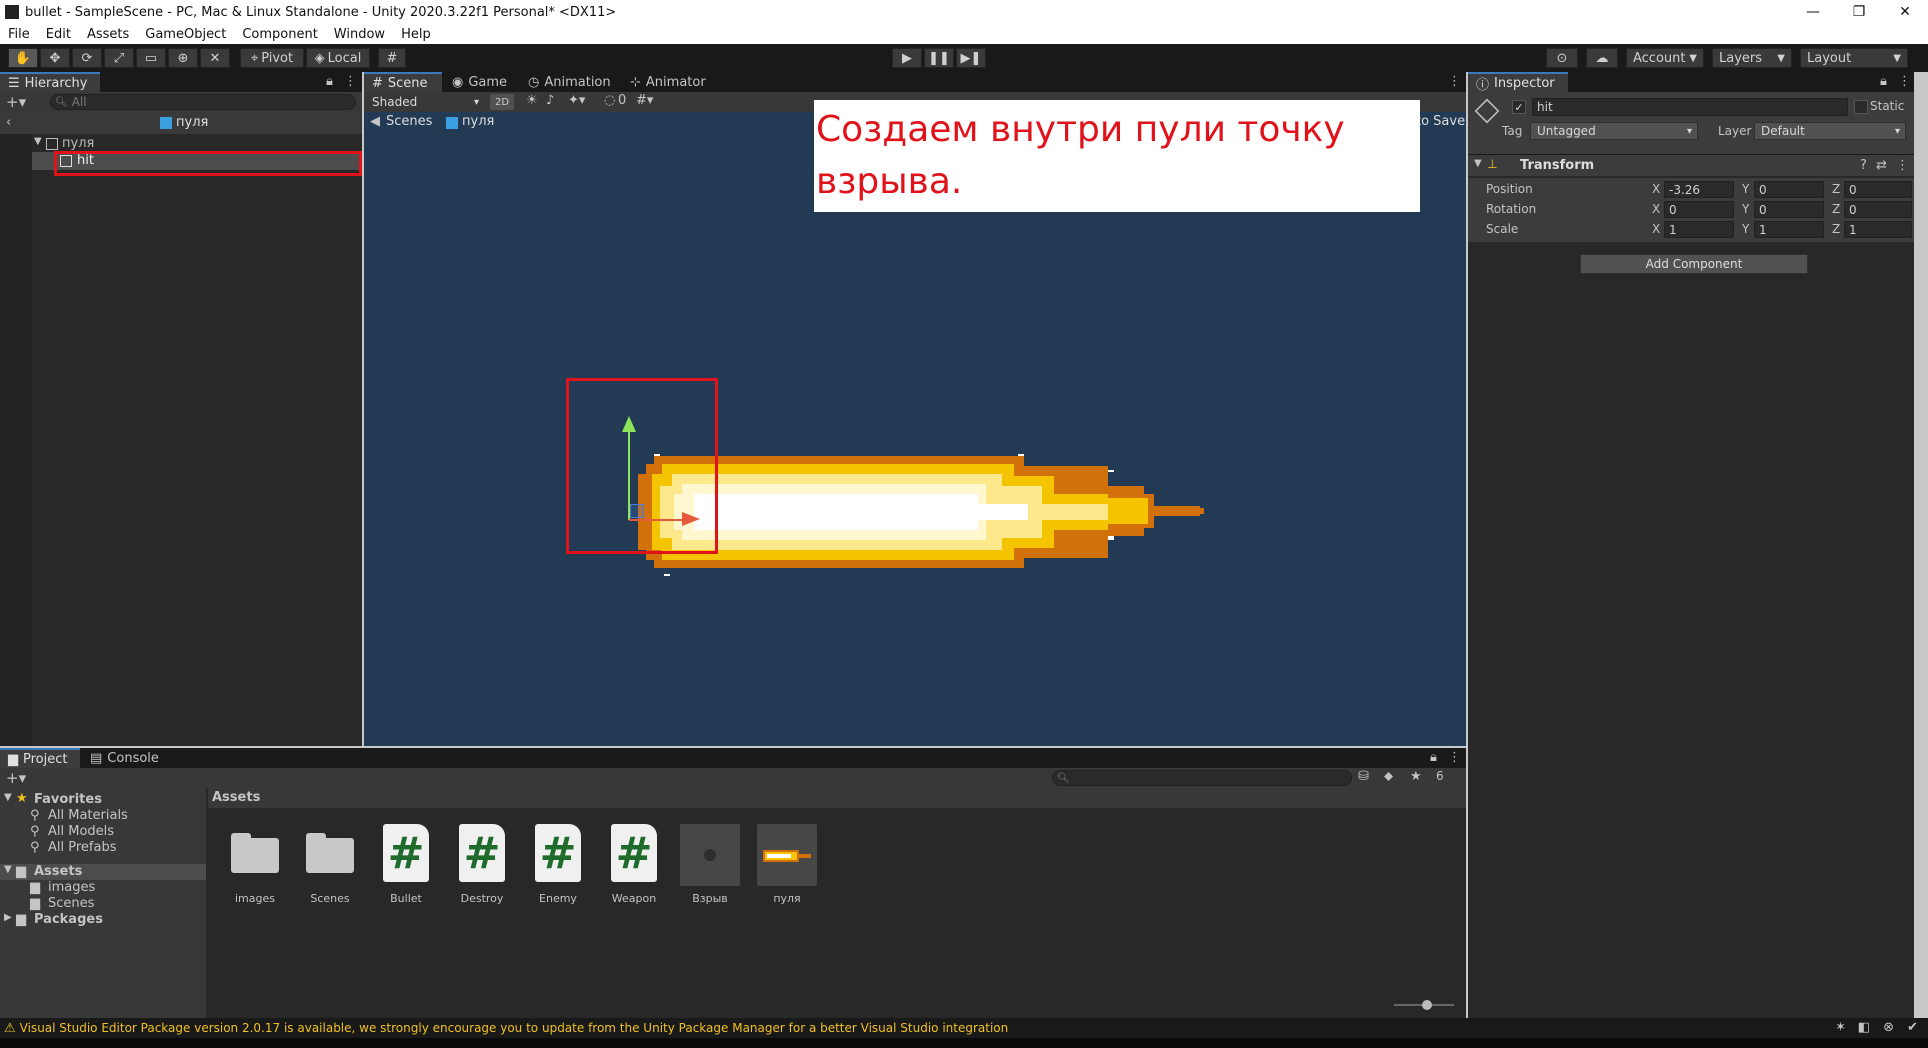 The width and height of the screenshot is (1928, 1048). What do you see at coordinates (1864, 1027) in the screenshot?
I see `progress-icon: ◧` at bounding box center [1864, 1027].